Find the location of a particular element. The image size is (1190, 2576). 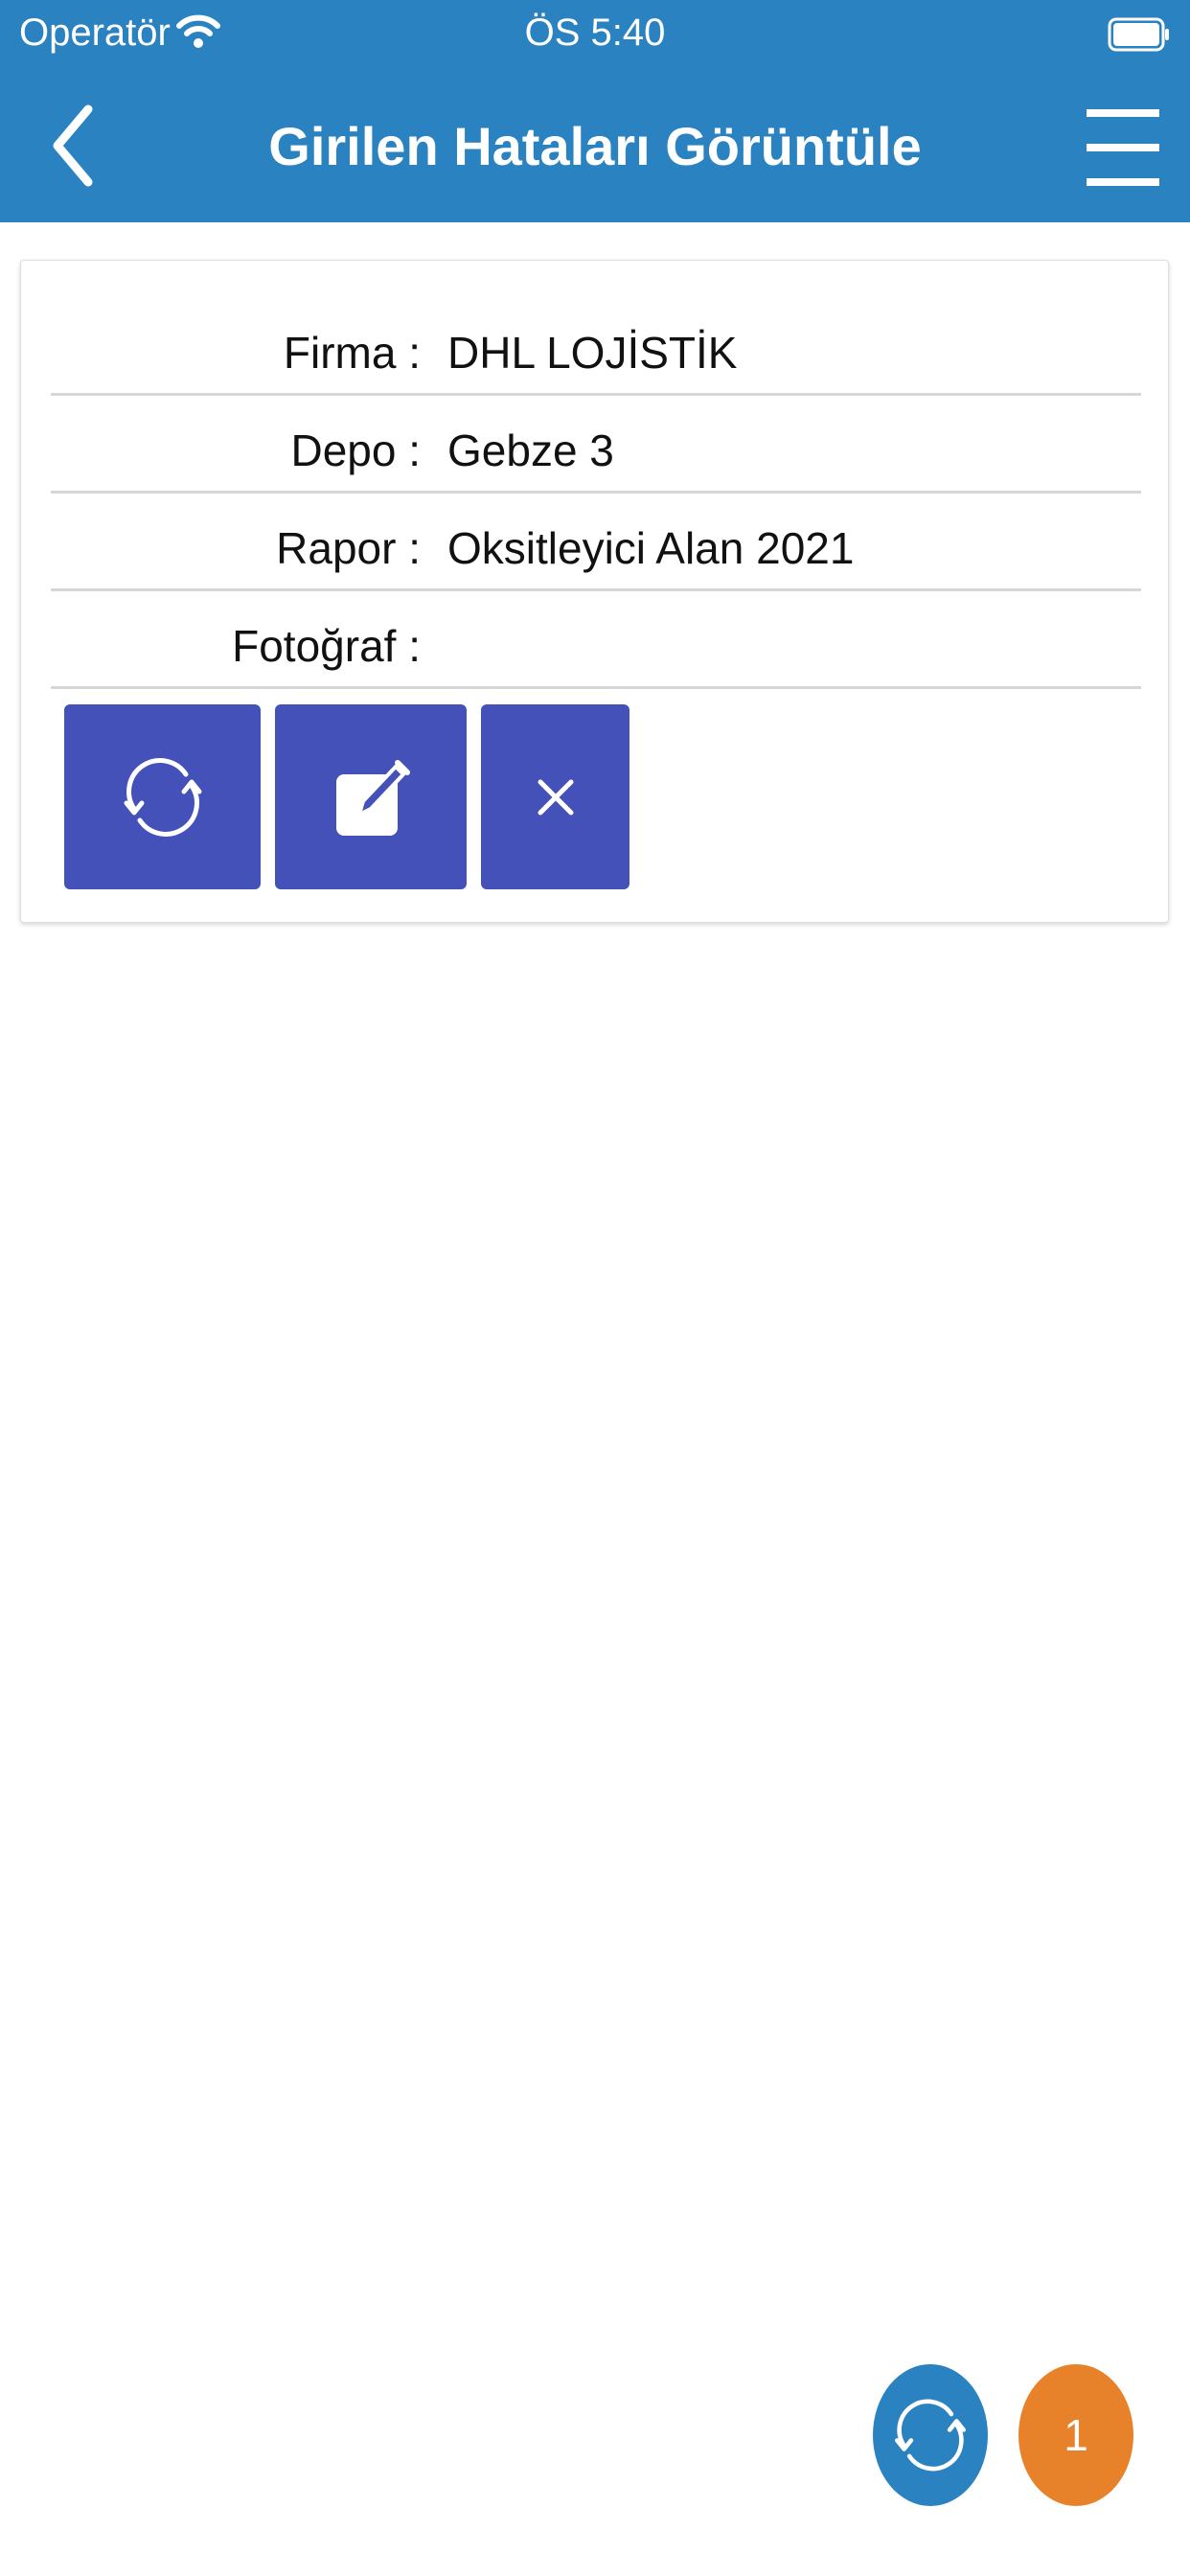

edit-icon is located at coordinates (373, 797).